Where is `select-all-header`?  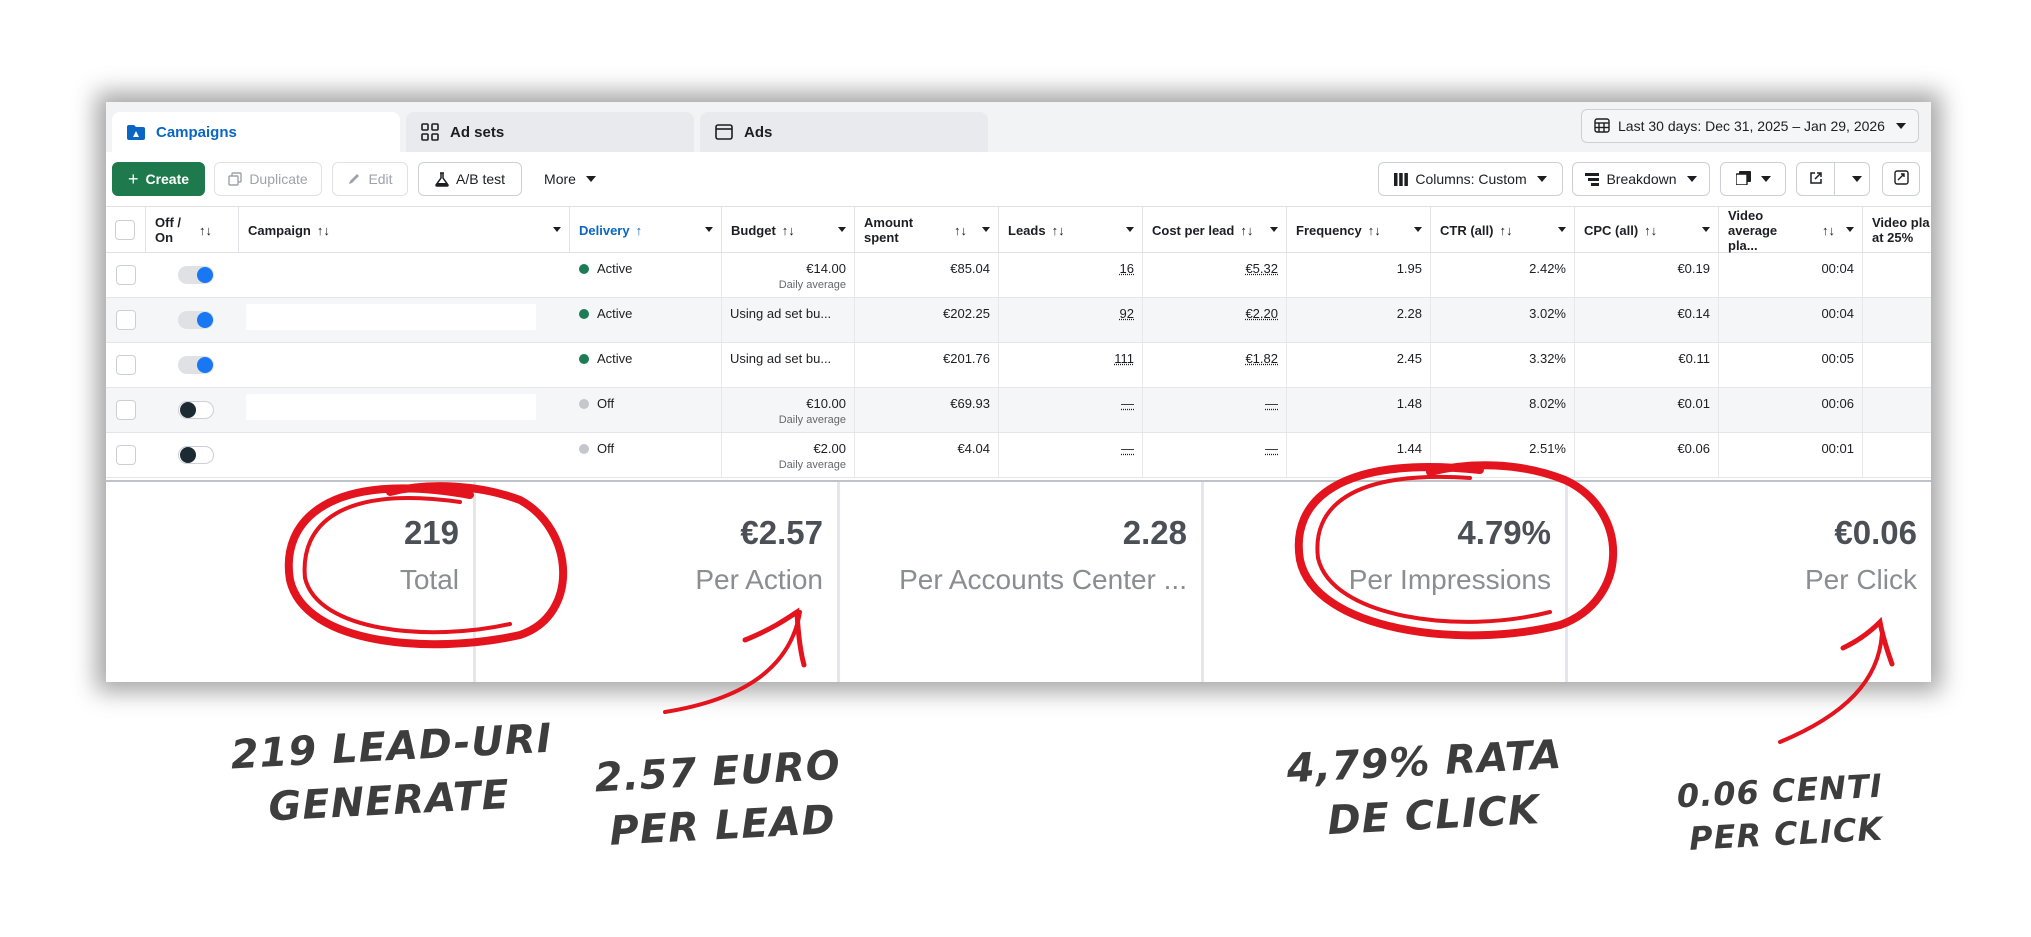
select-all-header is located at coordinates (126, 230).